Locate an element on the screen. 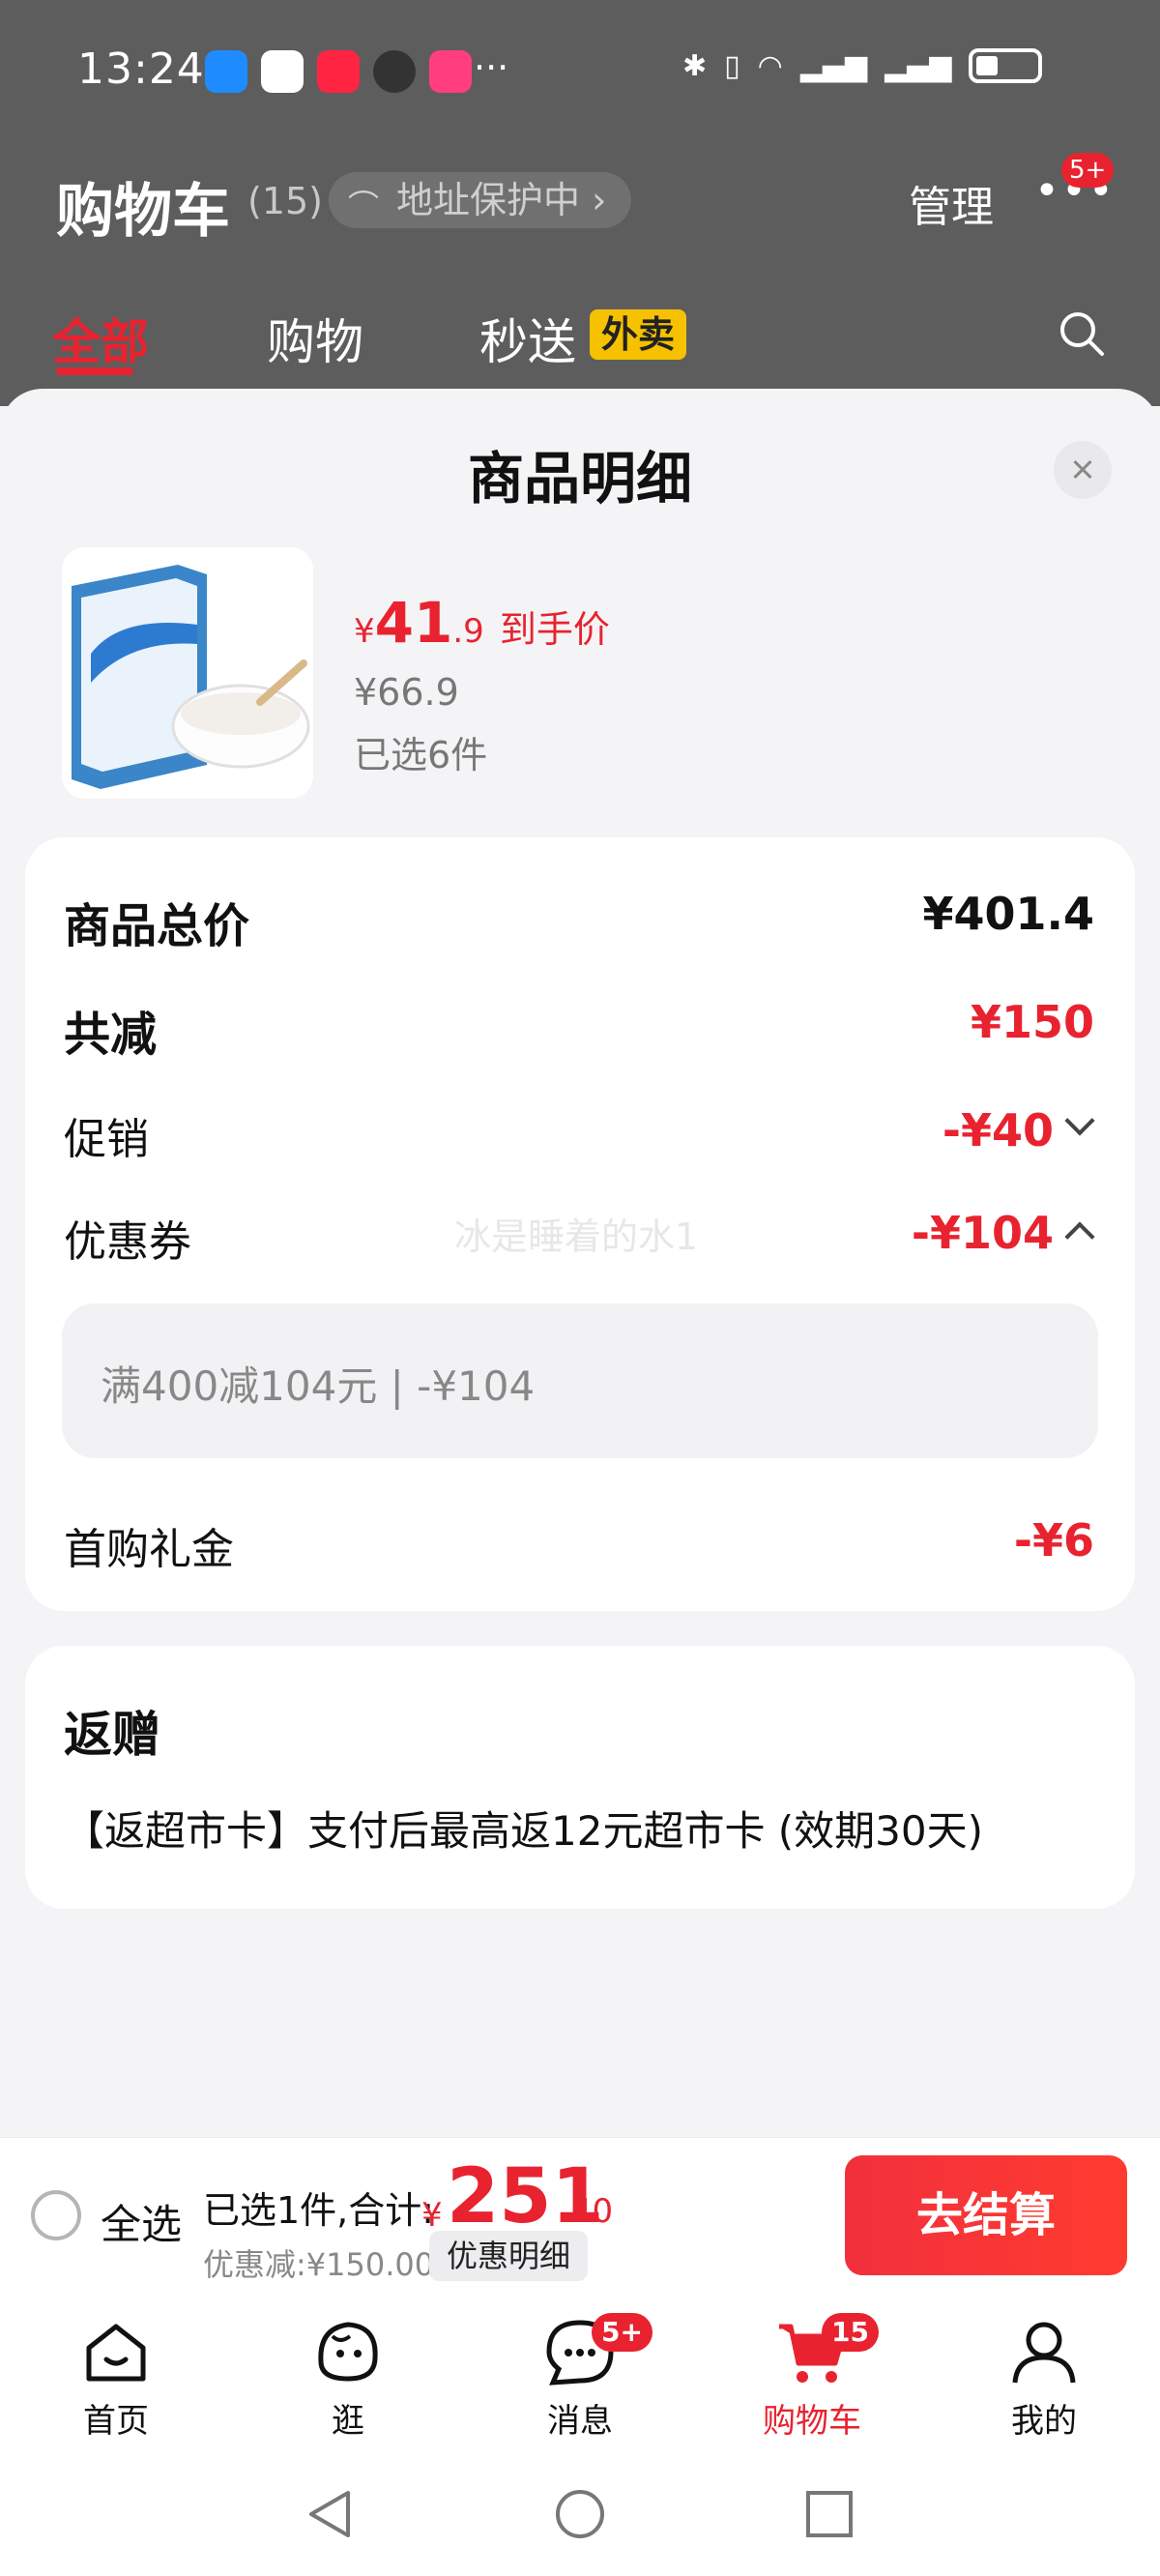  browse-face-icon is located at coordinates (348, 2352).